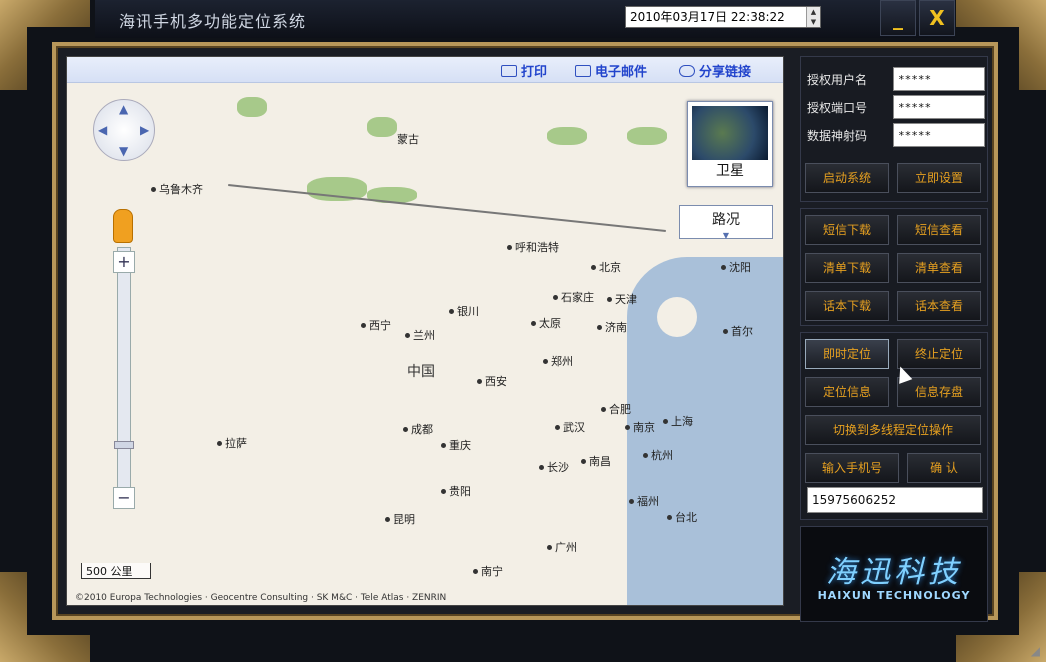  What do you see at coordinates (102, 130) in the screenshot?
I see `pan-left-icon: ◀` at bounding box center [102, 130].